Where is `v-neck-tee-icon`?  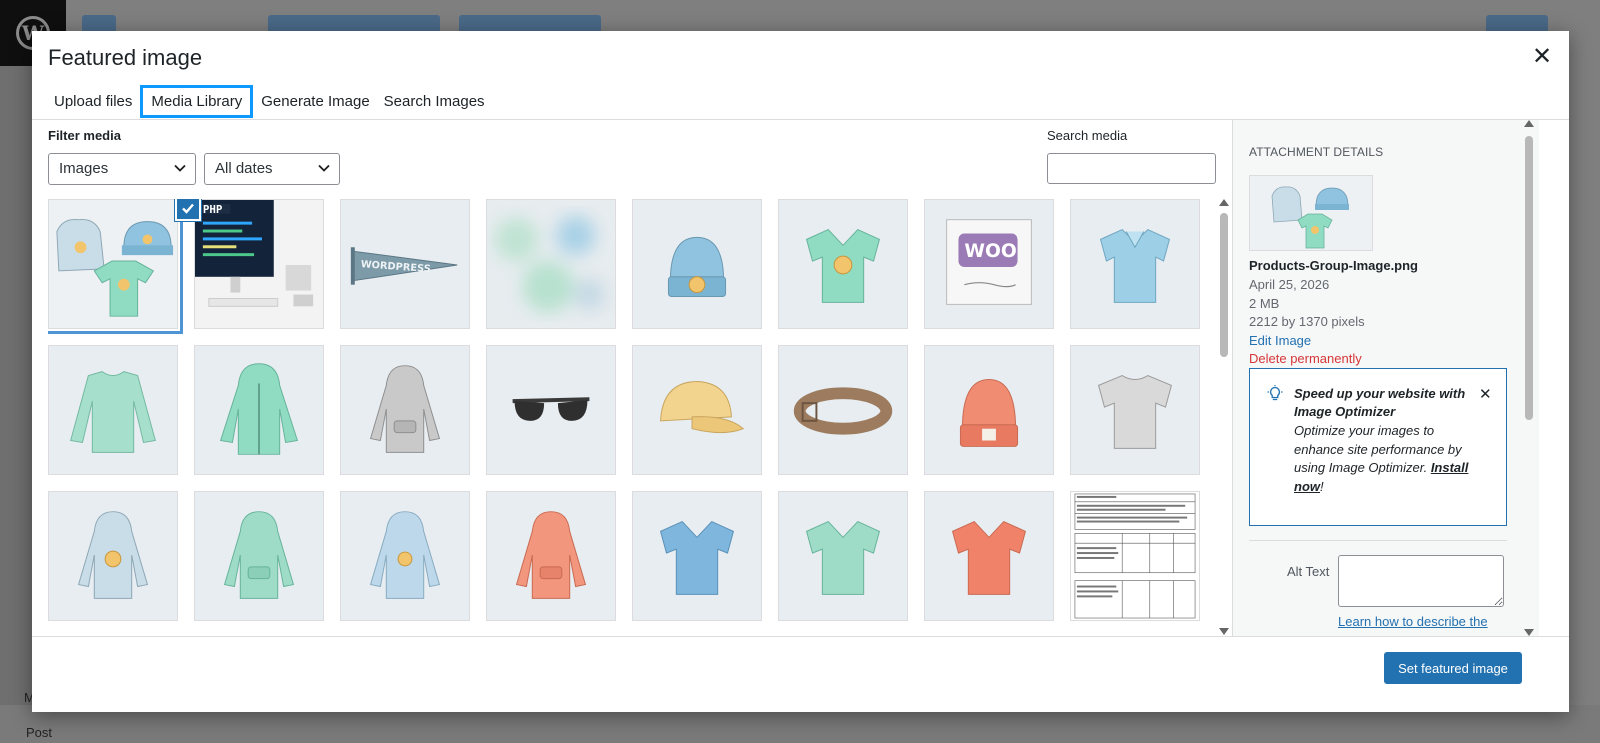
v-neck-tee-icon is located at coordinates (843, 264).